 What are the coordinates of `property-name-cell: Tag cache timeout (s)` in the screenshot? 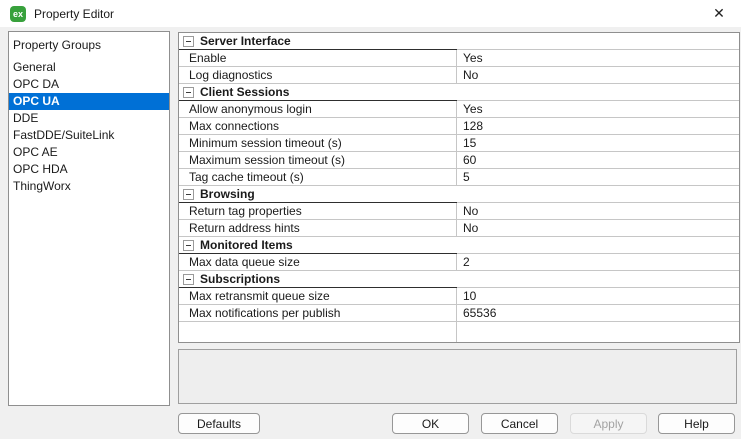 It's located at (318, 177).